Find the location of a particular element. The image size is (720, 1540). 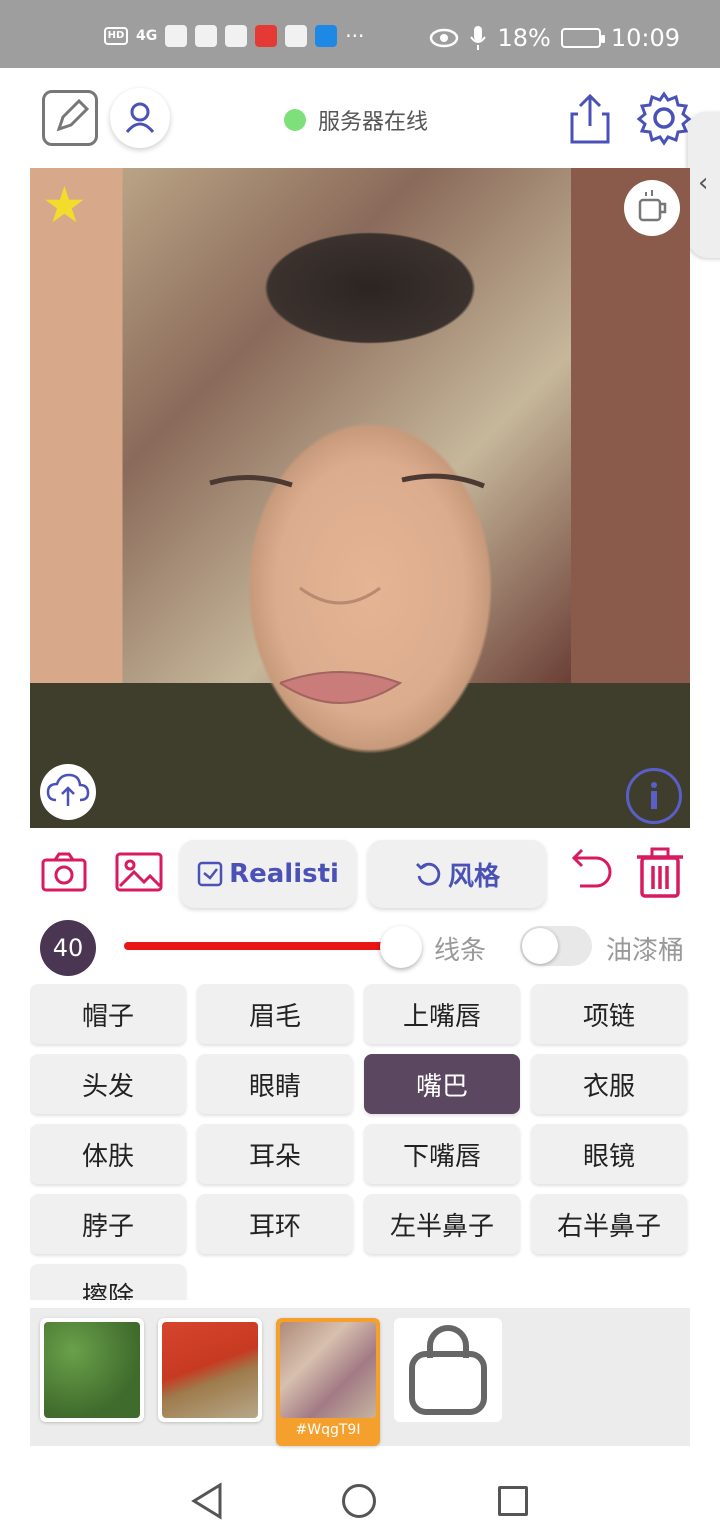

clock: 10:09 is located at coordinates (645, 38).